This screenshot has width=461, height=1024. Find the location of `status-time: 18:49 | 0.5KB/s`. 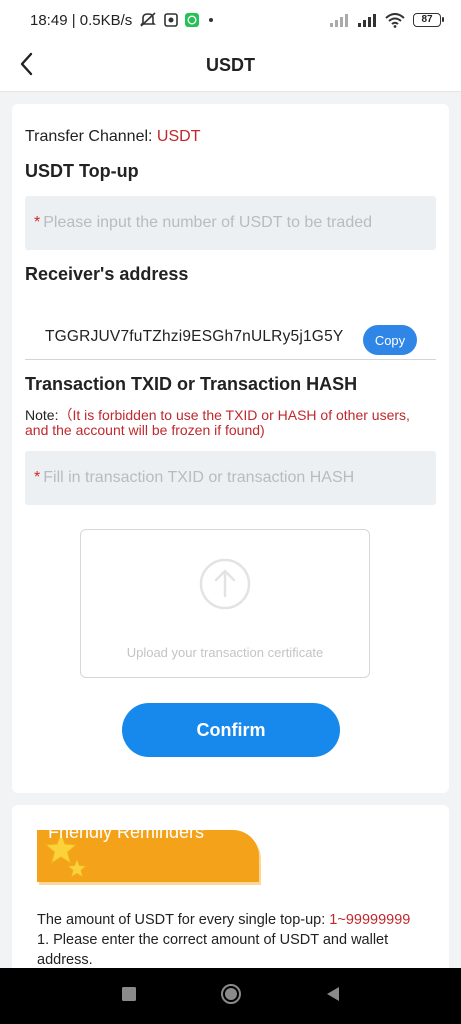

status-time: 18:49 | 0.5KB/s is located at coordinates (81, 20).